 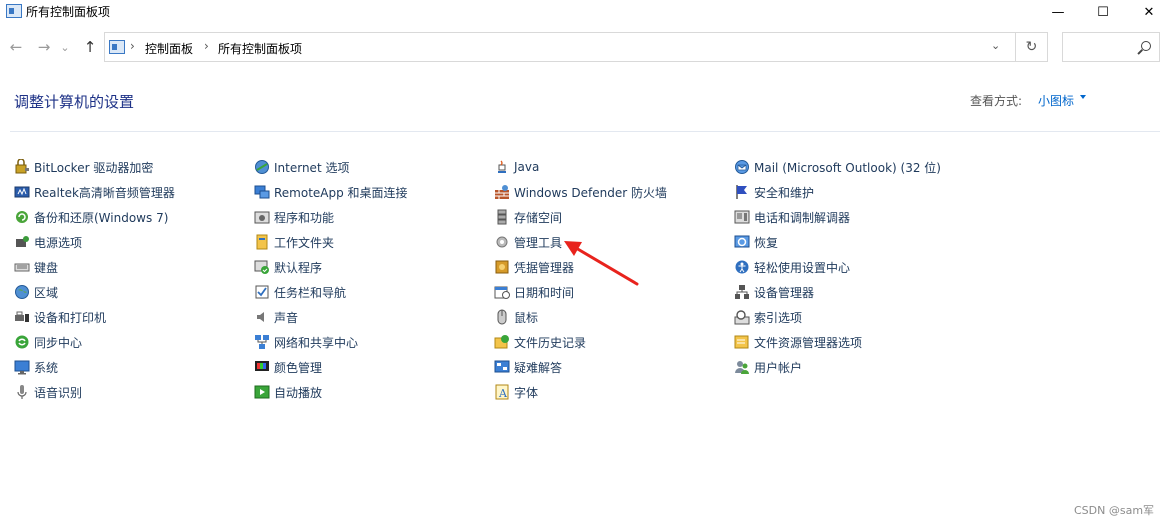 I want to click on control-panel-item: 轻松使用设置中心, so click(x=792, y=267).